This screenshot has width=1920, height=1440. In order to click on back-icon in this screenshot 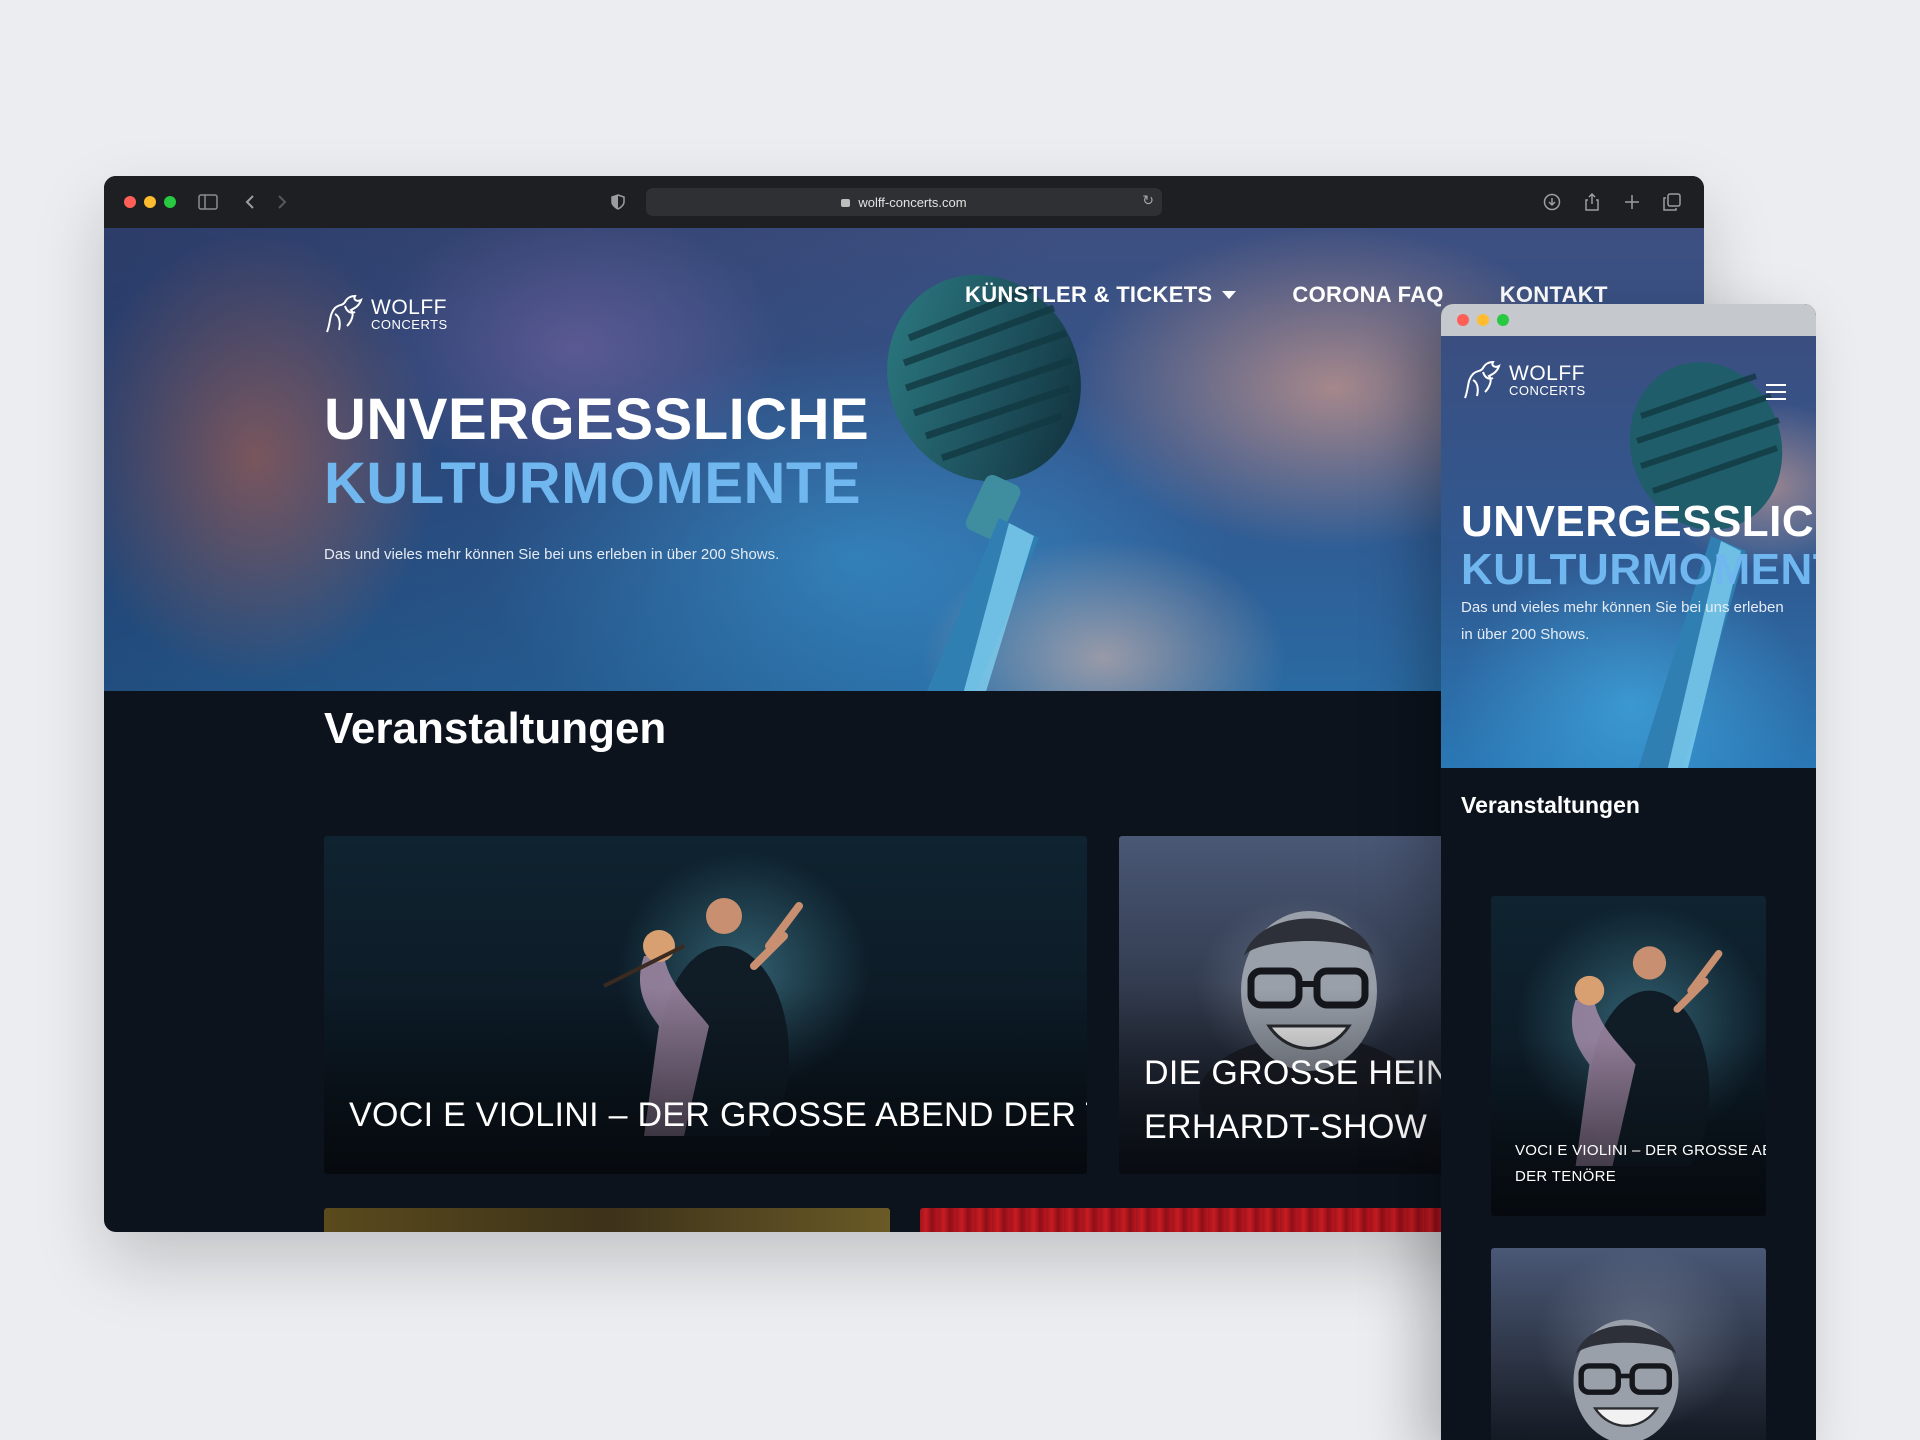, I will do `click(250, 202)`.